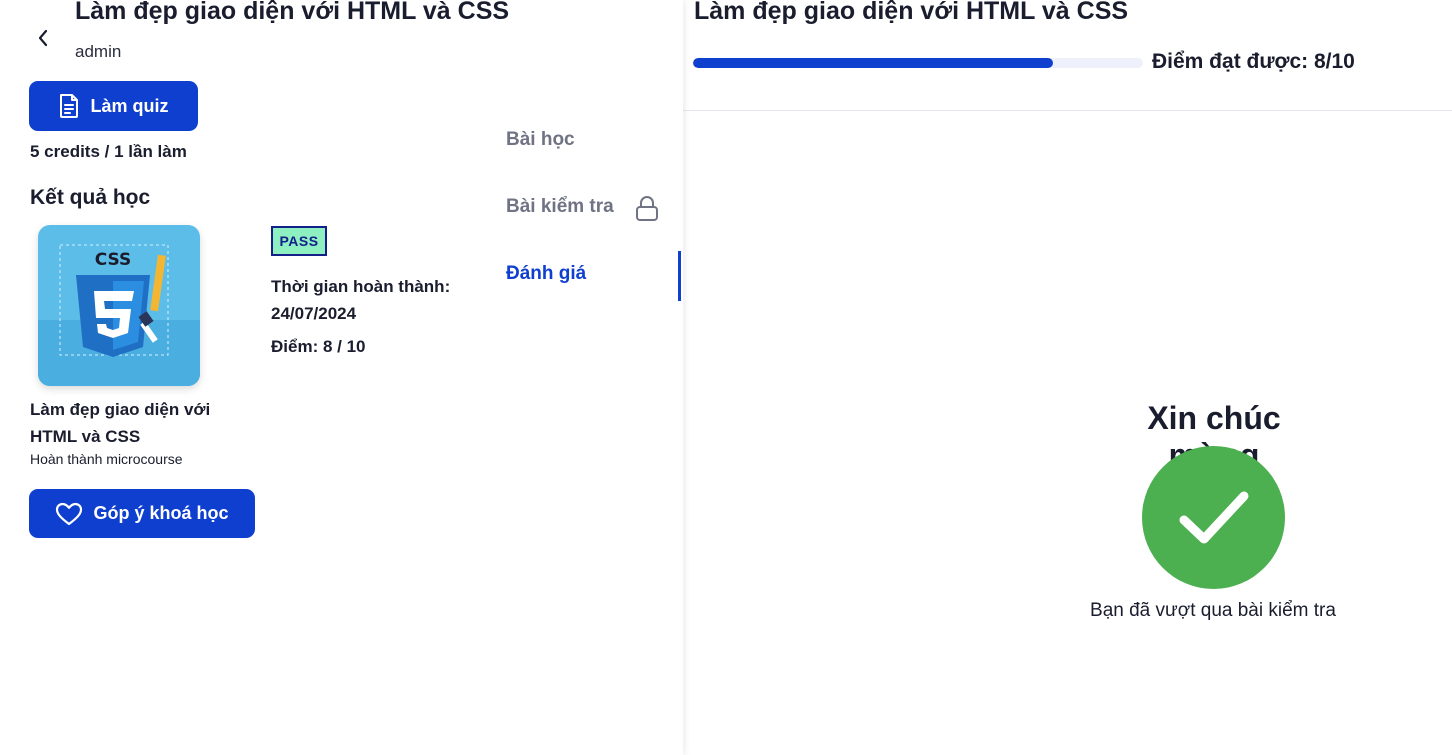  I want to click on take-quiz-button: Làm quiz, so click(113, 106).